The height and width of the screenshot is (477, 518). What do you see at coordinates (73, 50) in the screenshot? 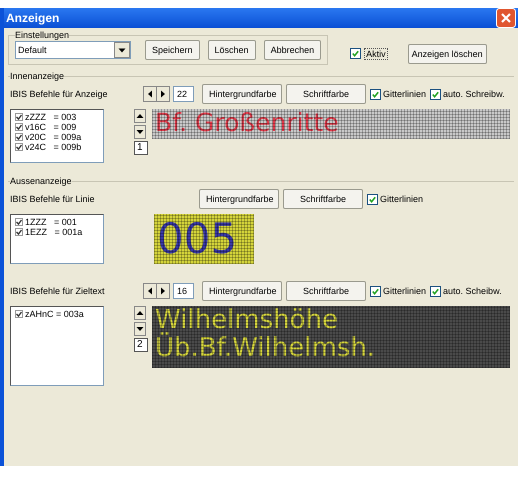
I see `preset-dropdown: Default` at bounding box center [73, 50].